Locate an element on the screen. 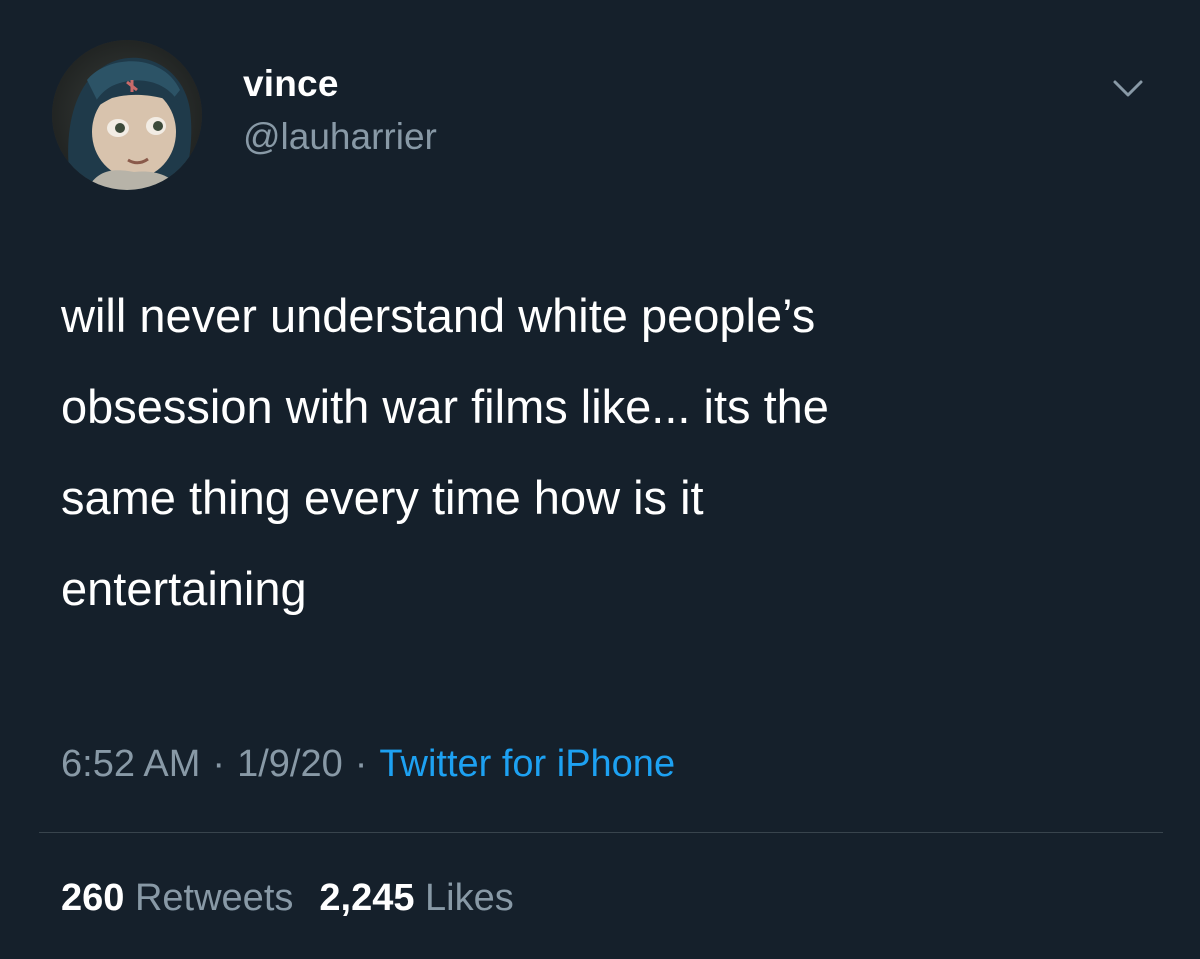 The width and height of the screenshot is (1200, 959). user-avatar is located at coordinates (127, 115).